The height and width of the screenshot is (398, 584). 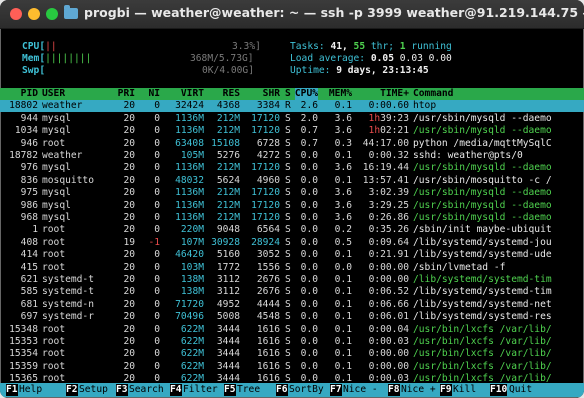 What do you see at coordinates (228, 304) in the screenshot?
I see `cell-res: 4952` at bounding box center [228, 304].